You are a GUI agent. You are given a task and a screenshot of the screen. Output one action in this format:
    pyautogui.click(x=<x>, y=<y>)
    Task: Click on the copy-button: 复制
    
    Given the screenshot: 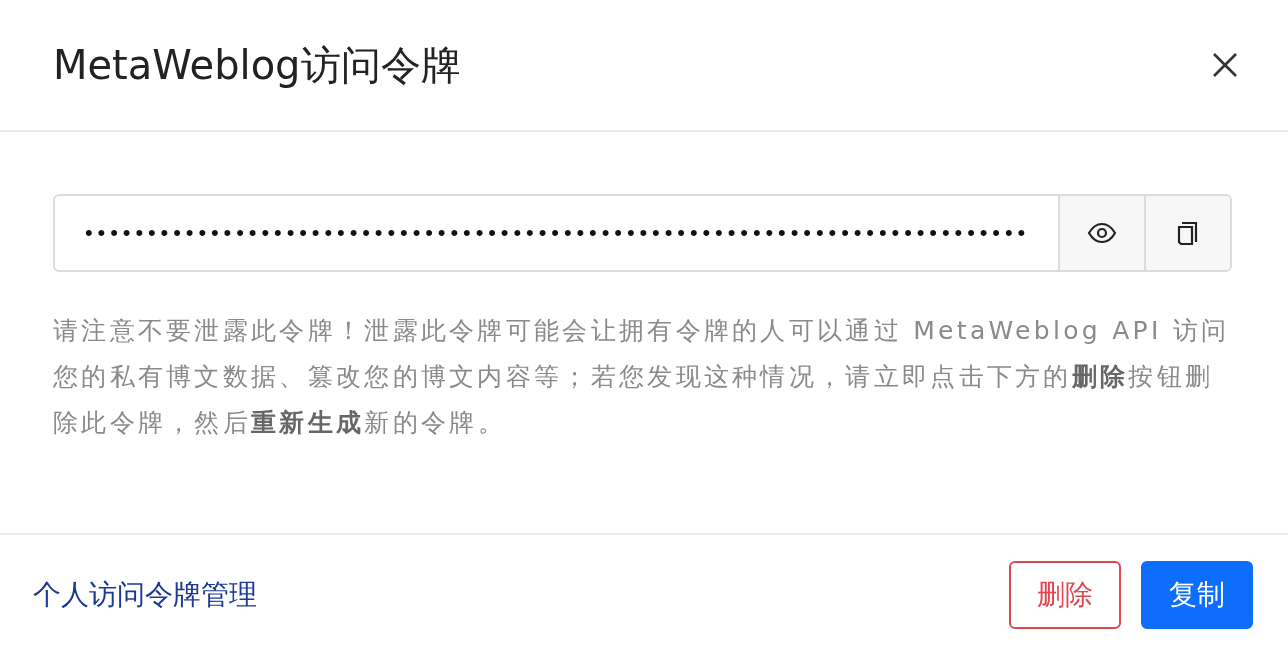 What is the action you would take?
    pyautogui.click(x=1197, y=595)
    